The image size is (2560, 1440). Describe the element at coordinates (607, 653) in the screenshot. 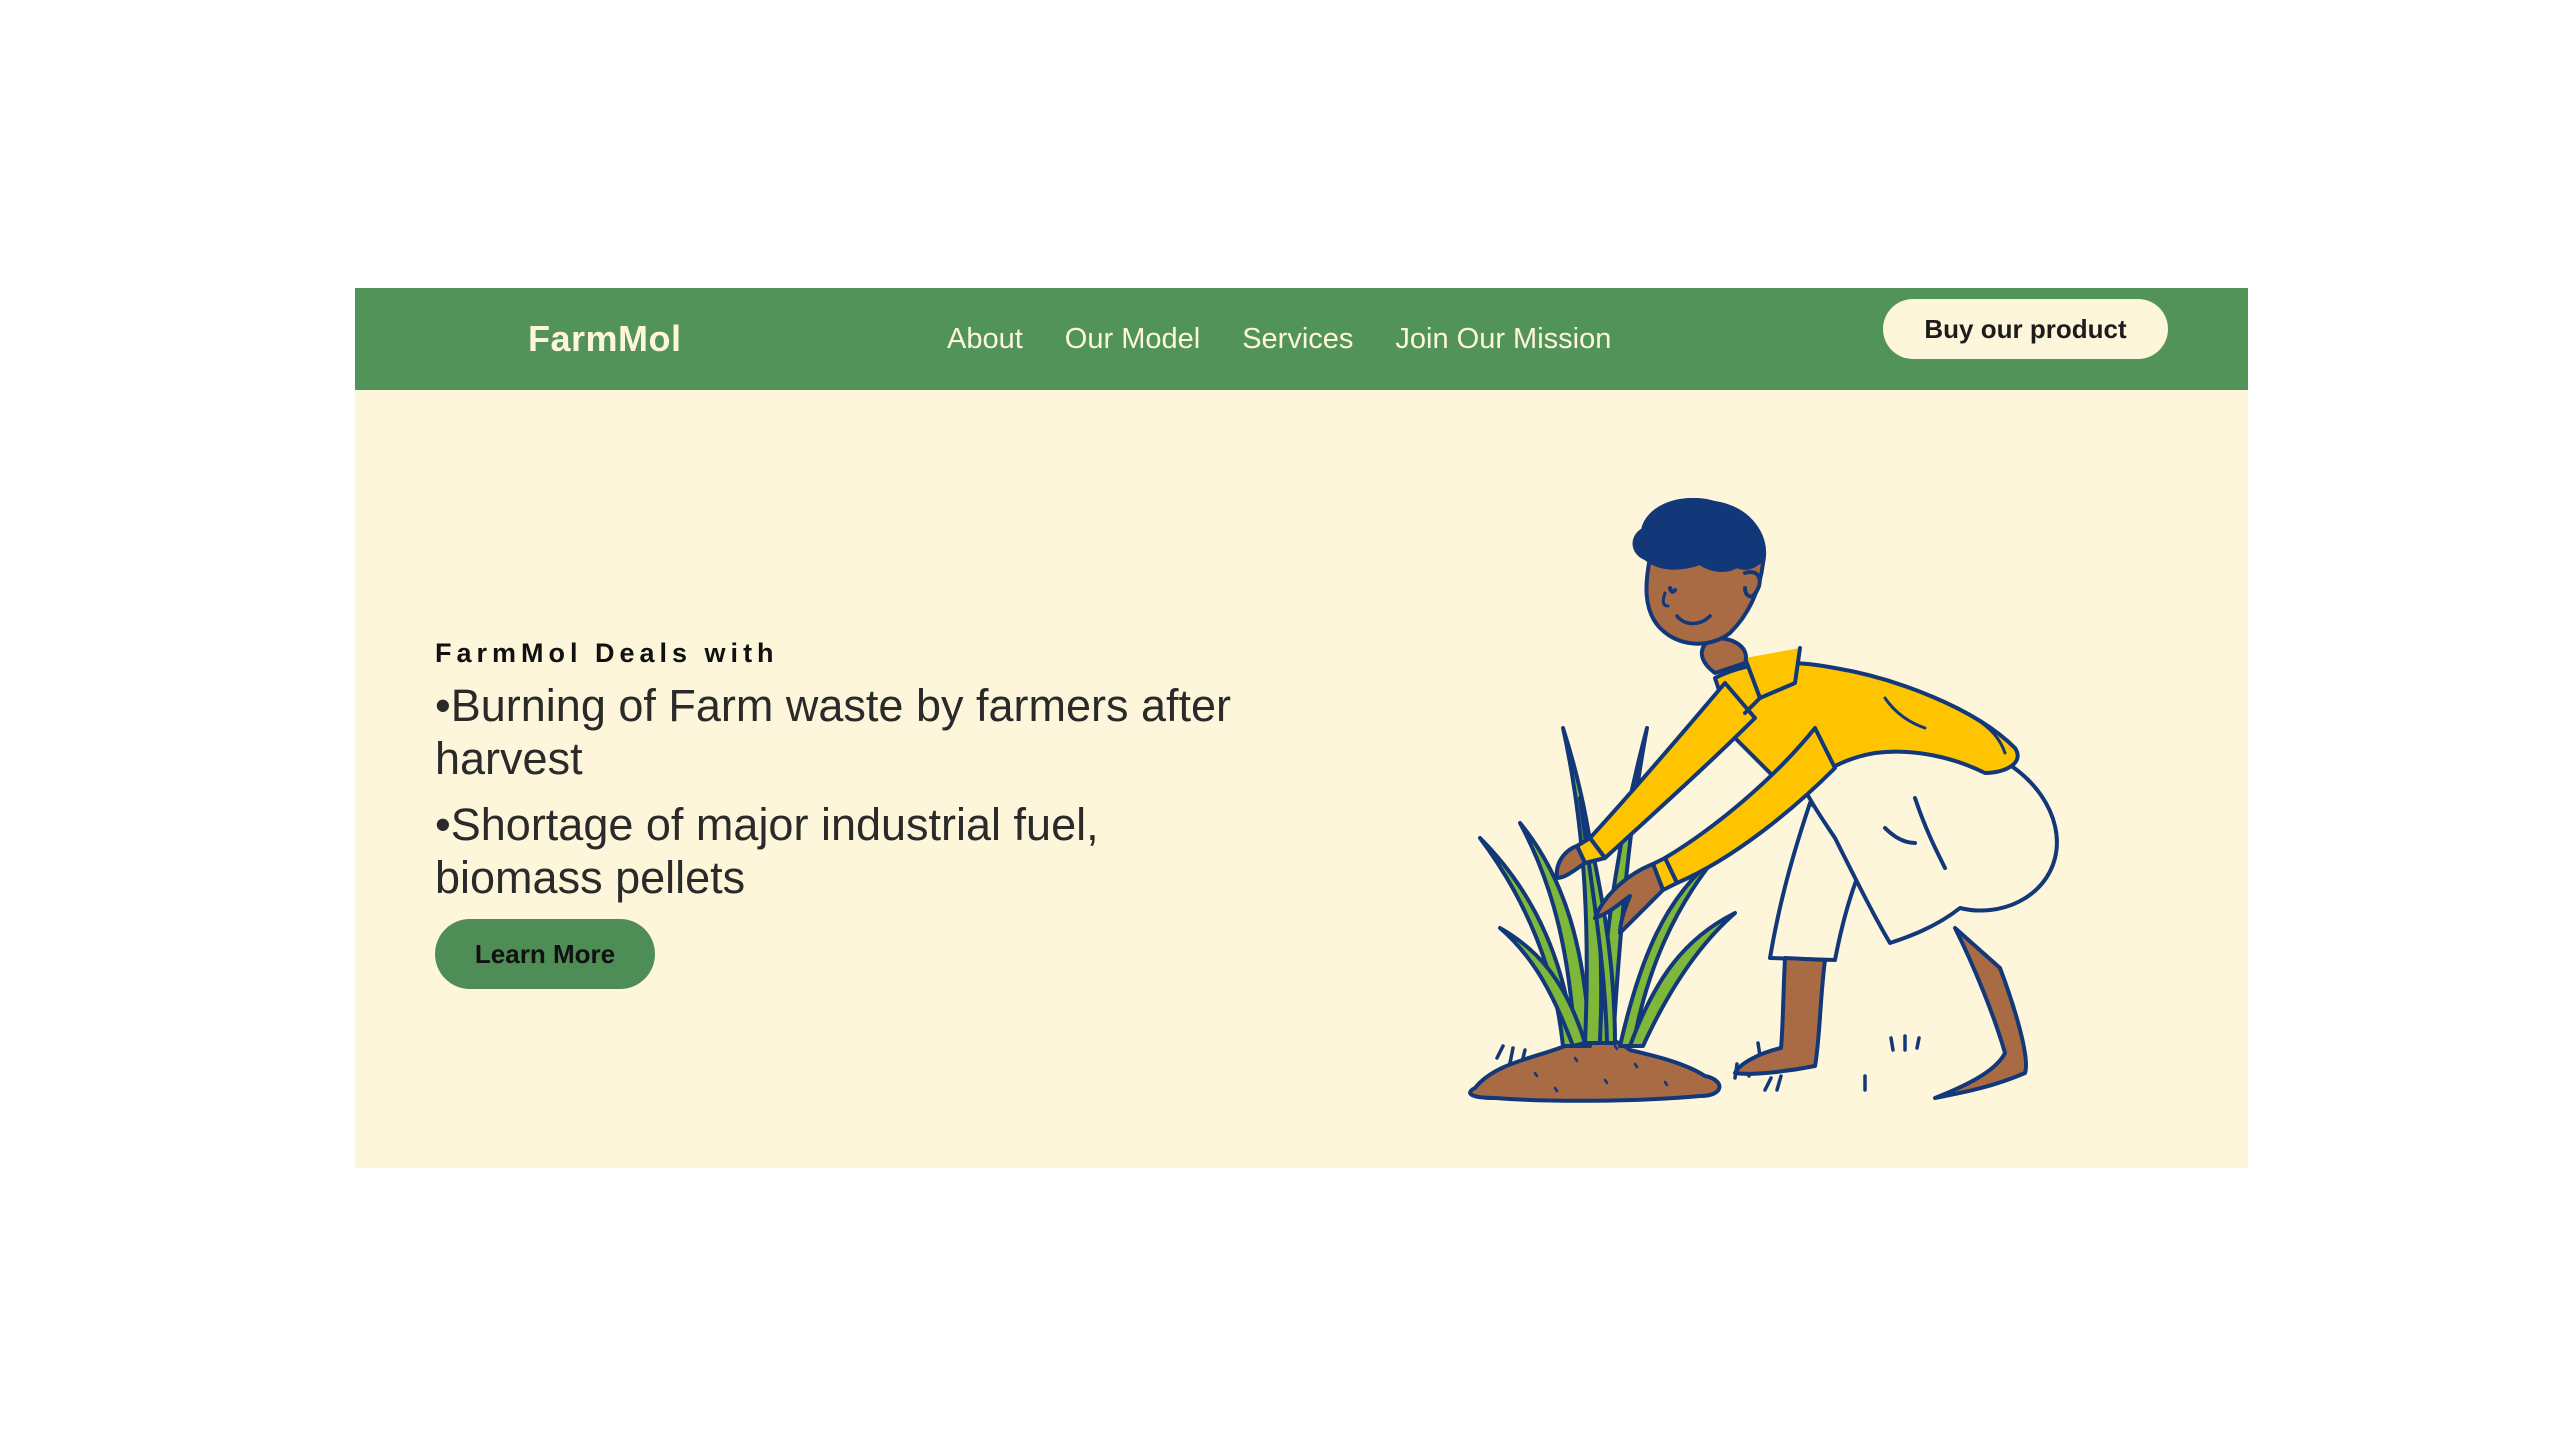

I see `hero-eyebrow: FarmMol Deals with` at that location.